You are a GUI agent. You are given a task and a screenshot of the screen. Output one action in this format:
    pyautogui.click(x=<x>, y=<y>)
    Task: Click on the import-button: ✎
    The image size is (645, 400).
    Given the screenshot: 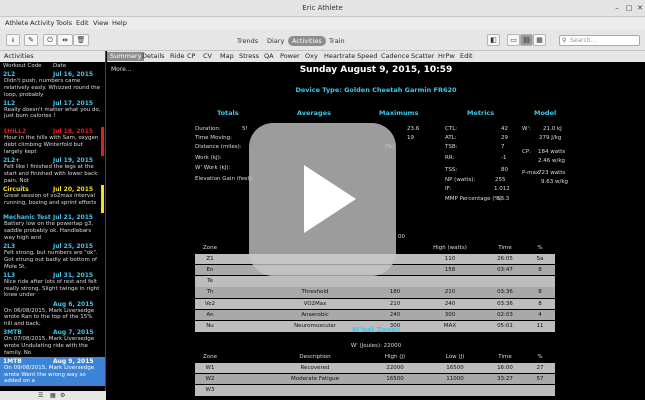 What is the action you would take?
    pyautogui.click(x=31, y=40)
    